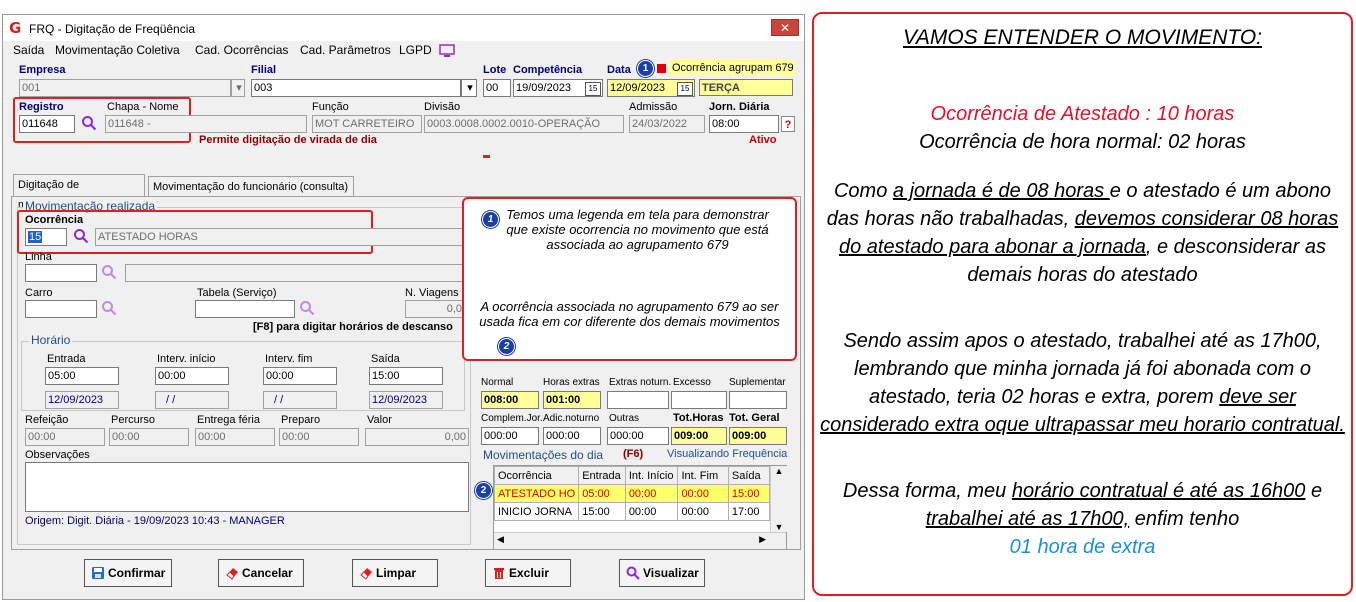 This screenshot has height=602, width=1356. I want to click on int-inicio-date: / /, so click(192, 400).